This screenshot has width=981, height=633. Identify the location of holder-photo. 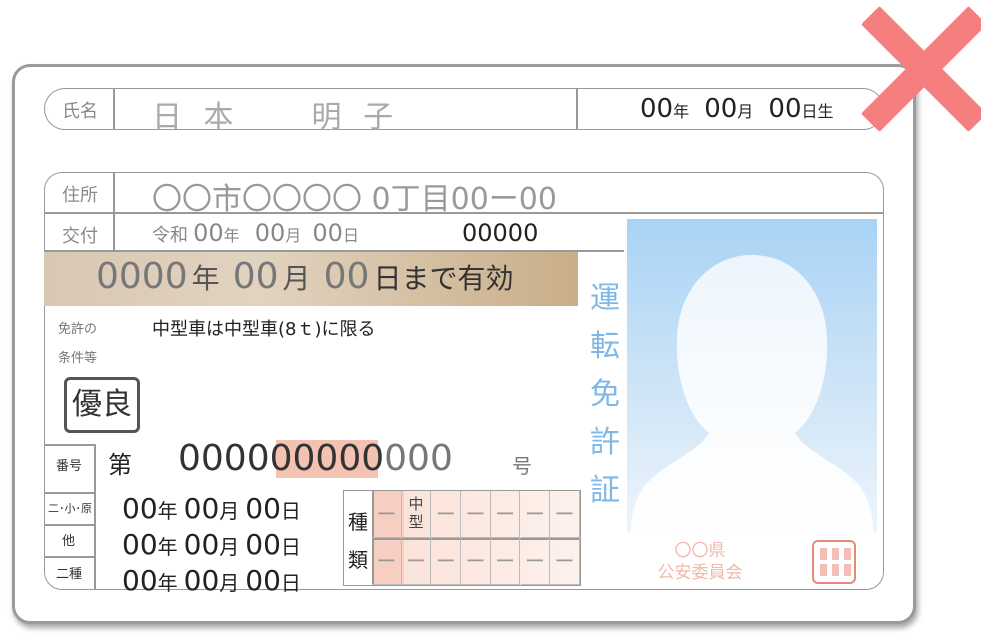
(752, 376).